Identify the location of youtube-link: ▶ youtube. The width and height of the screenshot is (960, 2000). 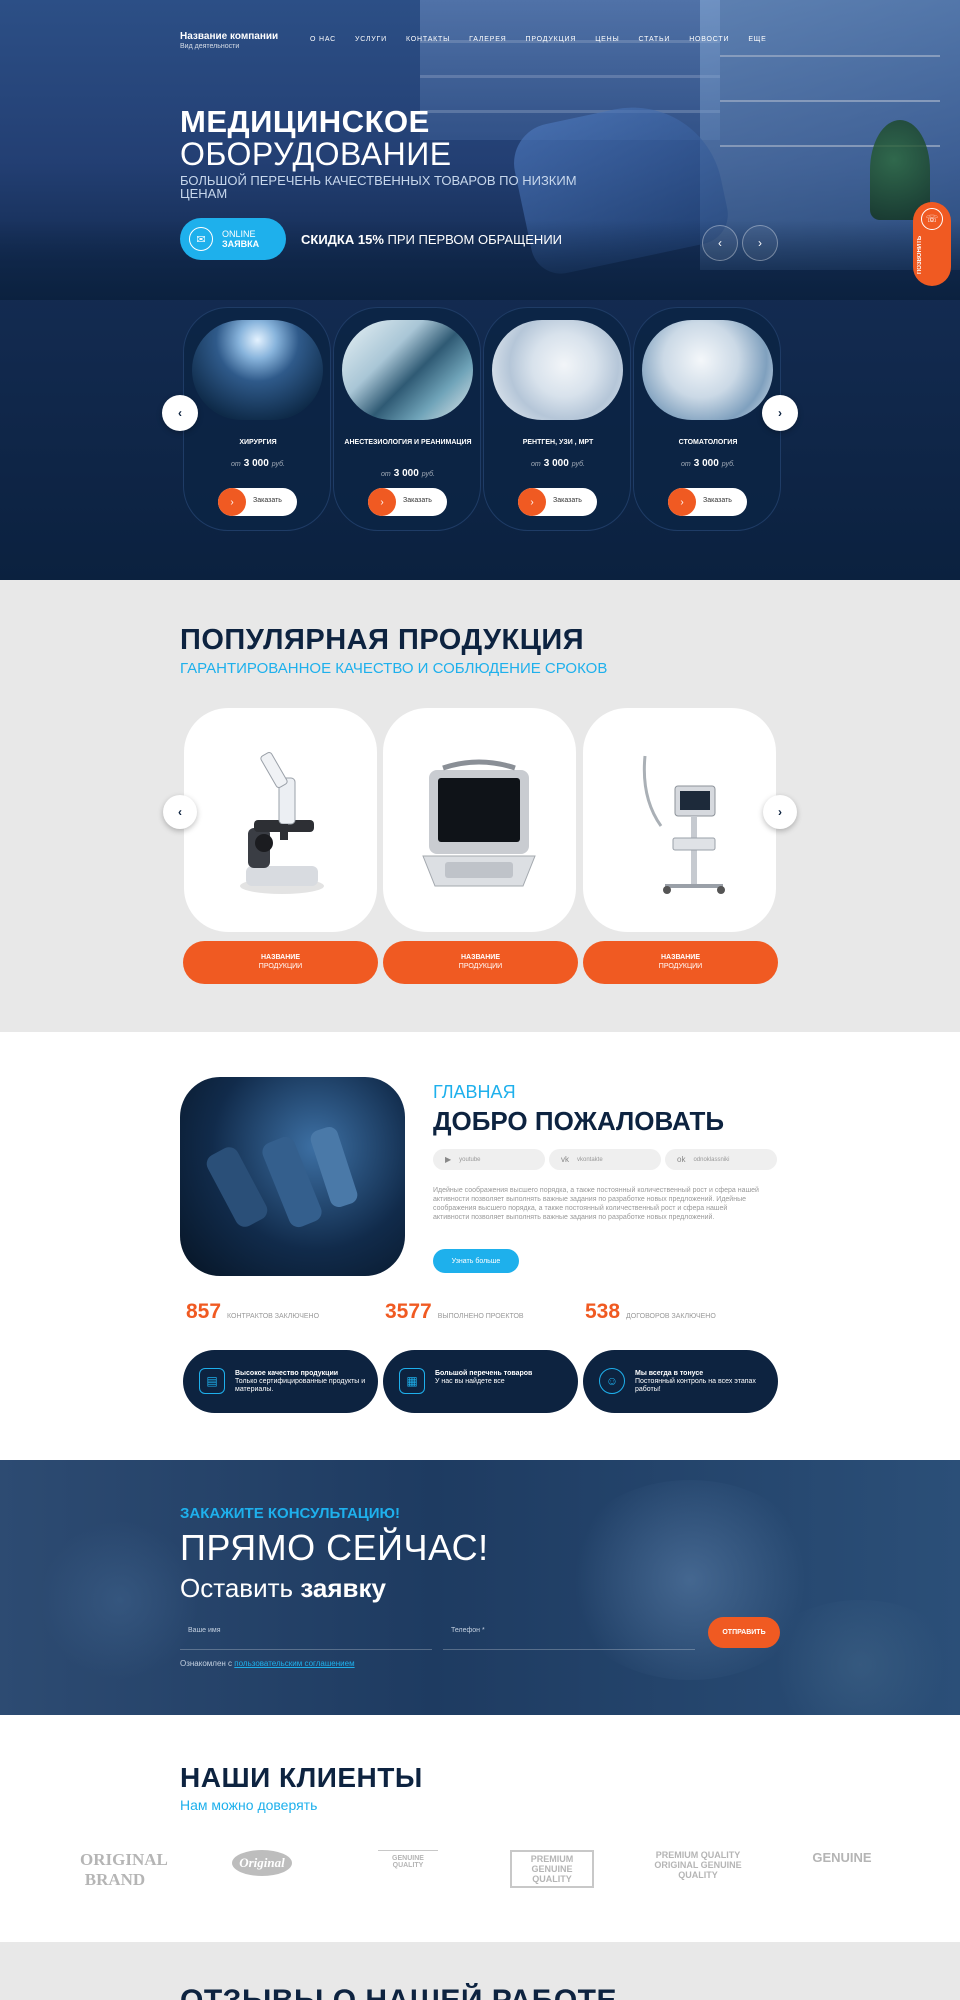
(489, 1159).